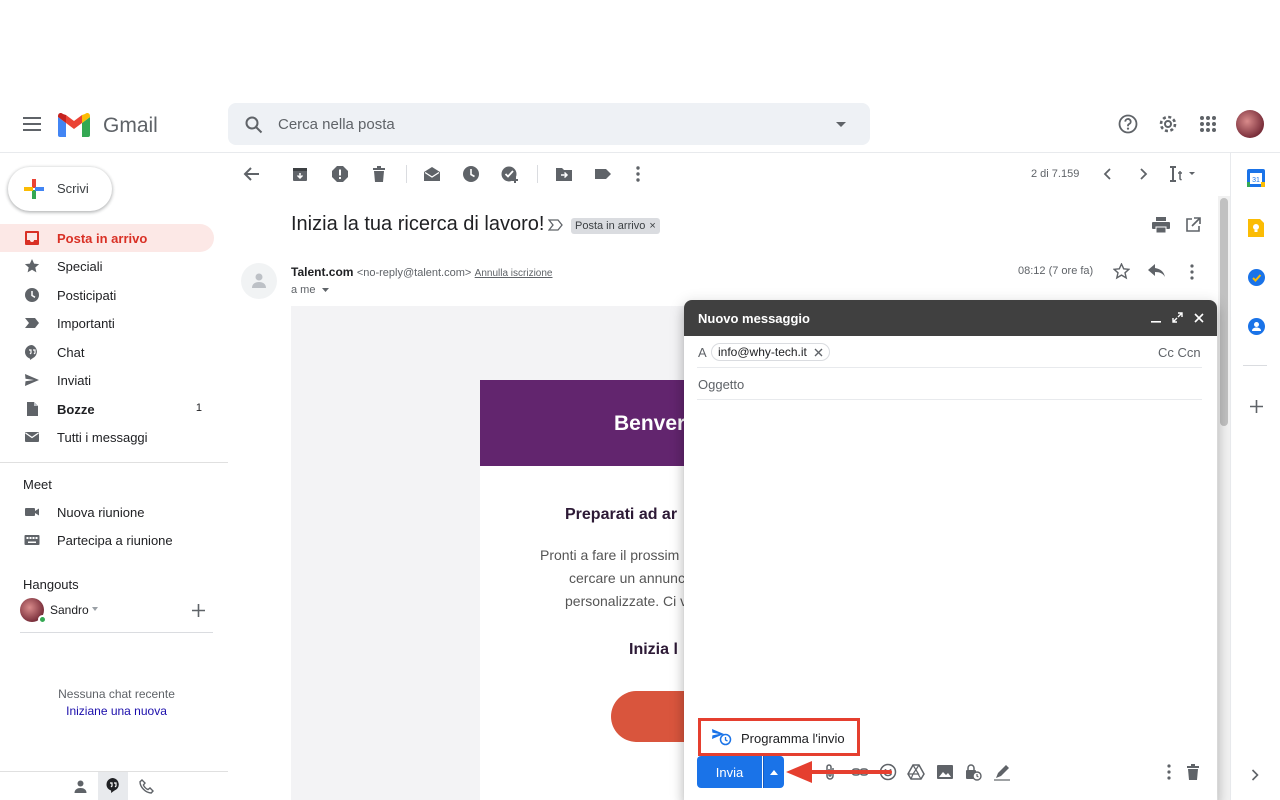 This screenshot has width=1280, height=800. What do you see at coordinates (107, 540) in the screenshot?
I see `meet-join-meeting: Partecipa a riunione` at bounding box center [107, 540].